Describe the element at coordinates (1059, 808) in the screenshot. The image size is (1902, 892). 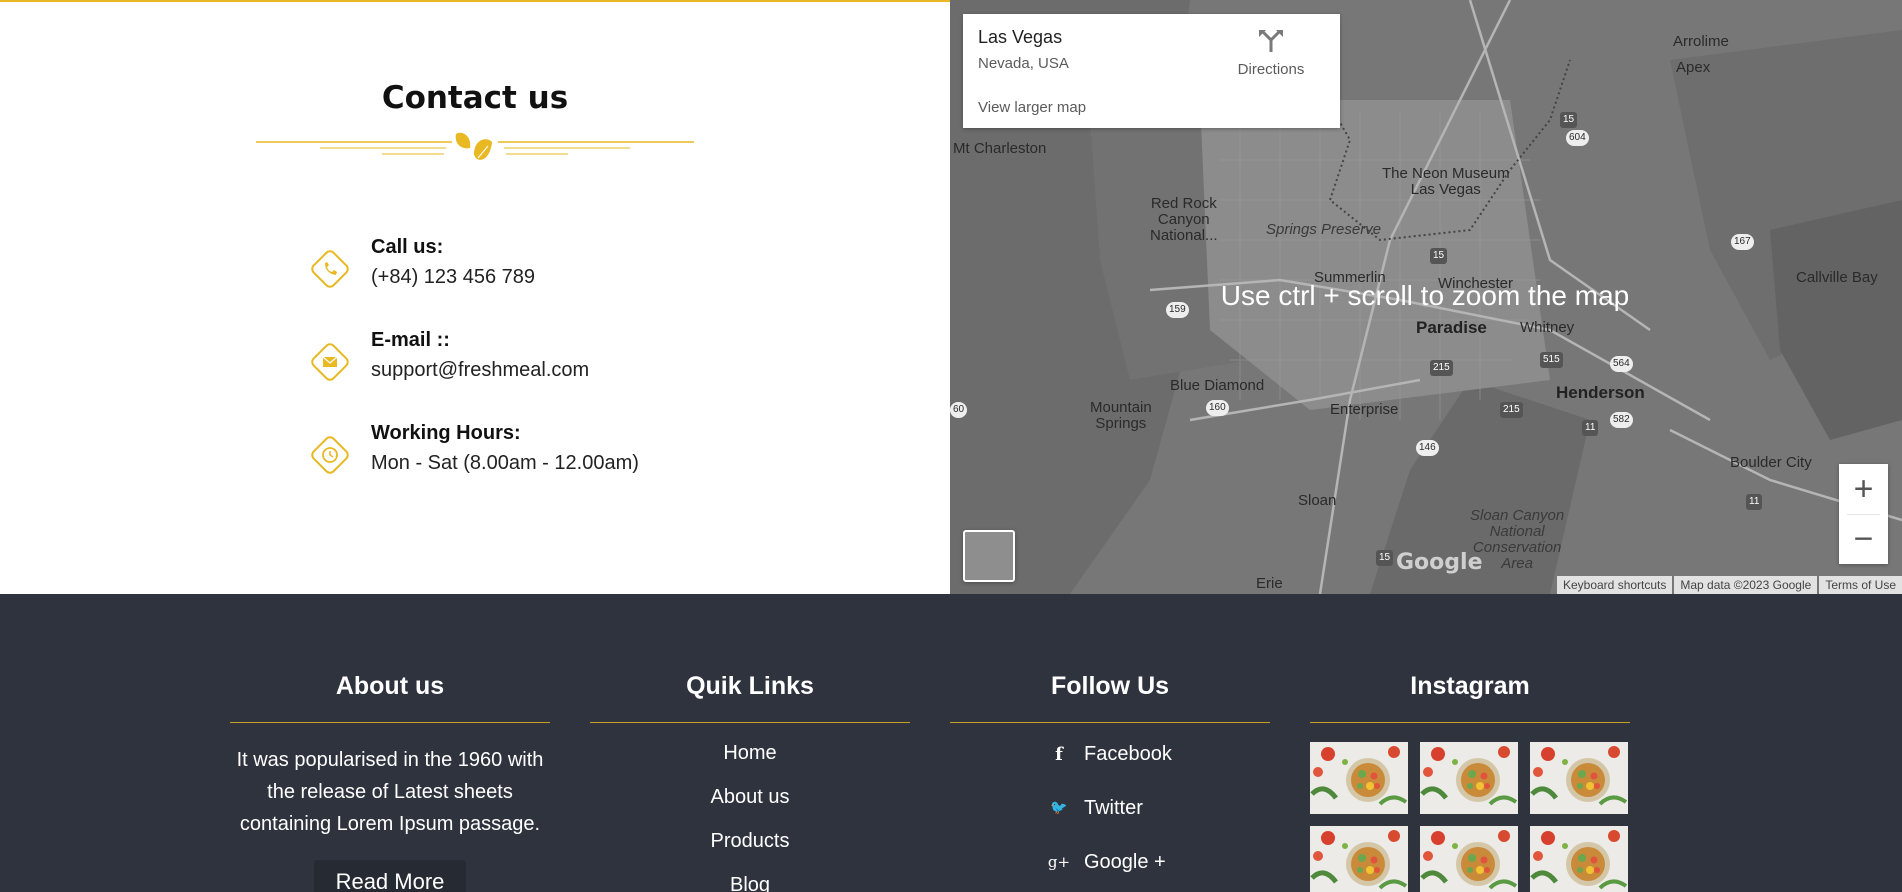
I see `twitter-icon: 🐦` at that location.